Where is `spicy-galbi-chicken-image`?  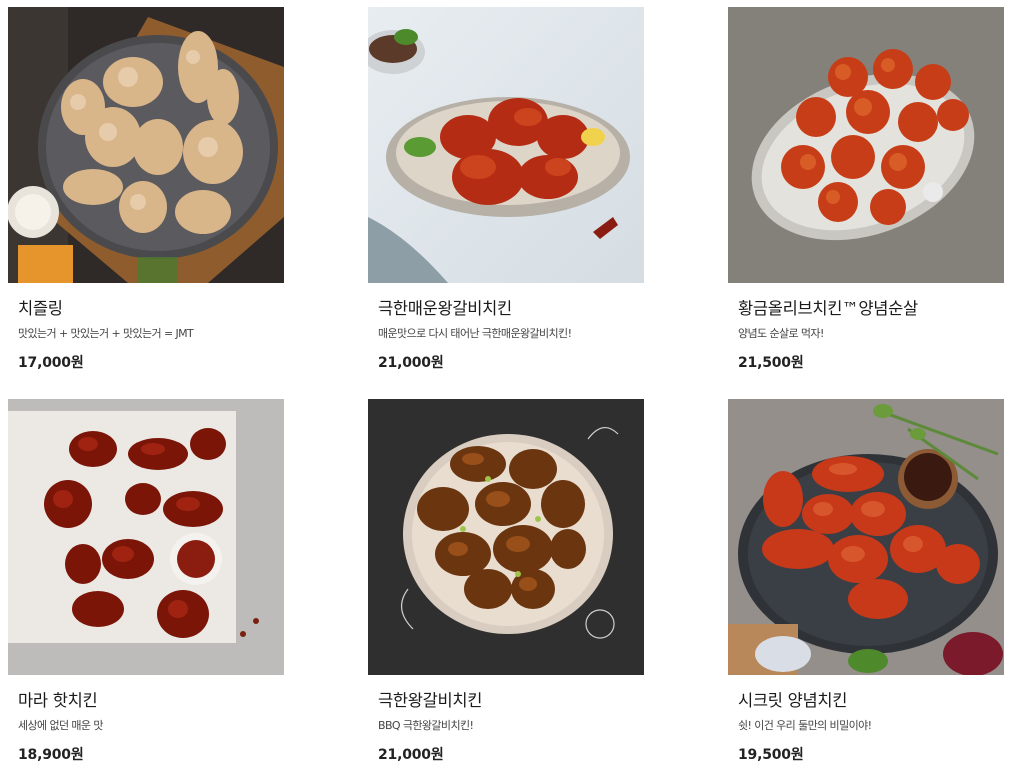
spicy-galbi-chicken-image is located at coordinates (506, 145).